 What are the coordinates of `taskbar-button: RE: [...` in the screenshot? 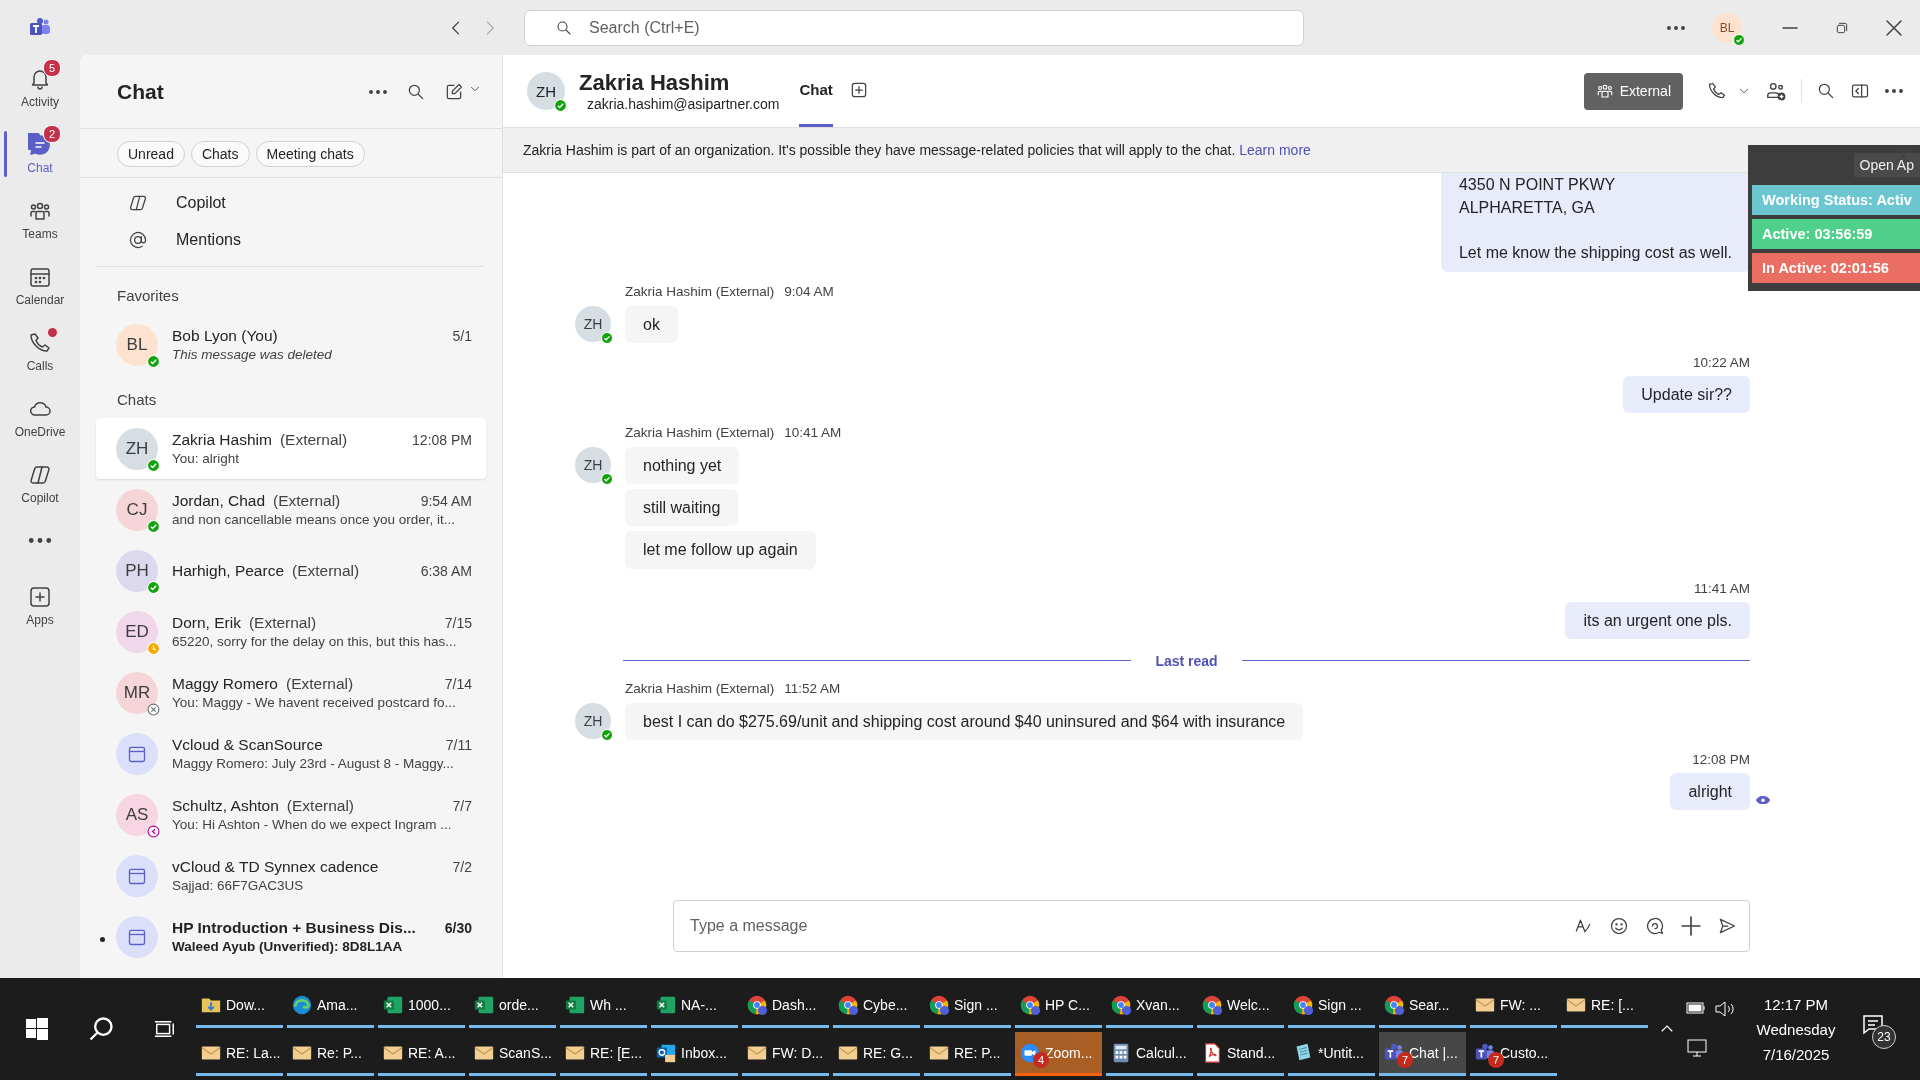 It's located at (1604, 1006).